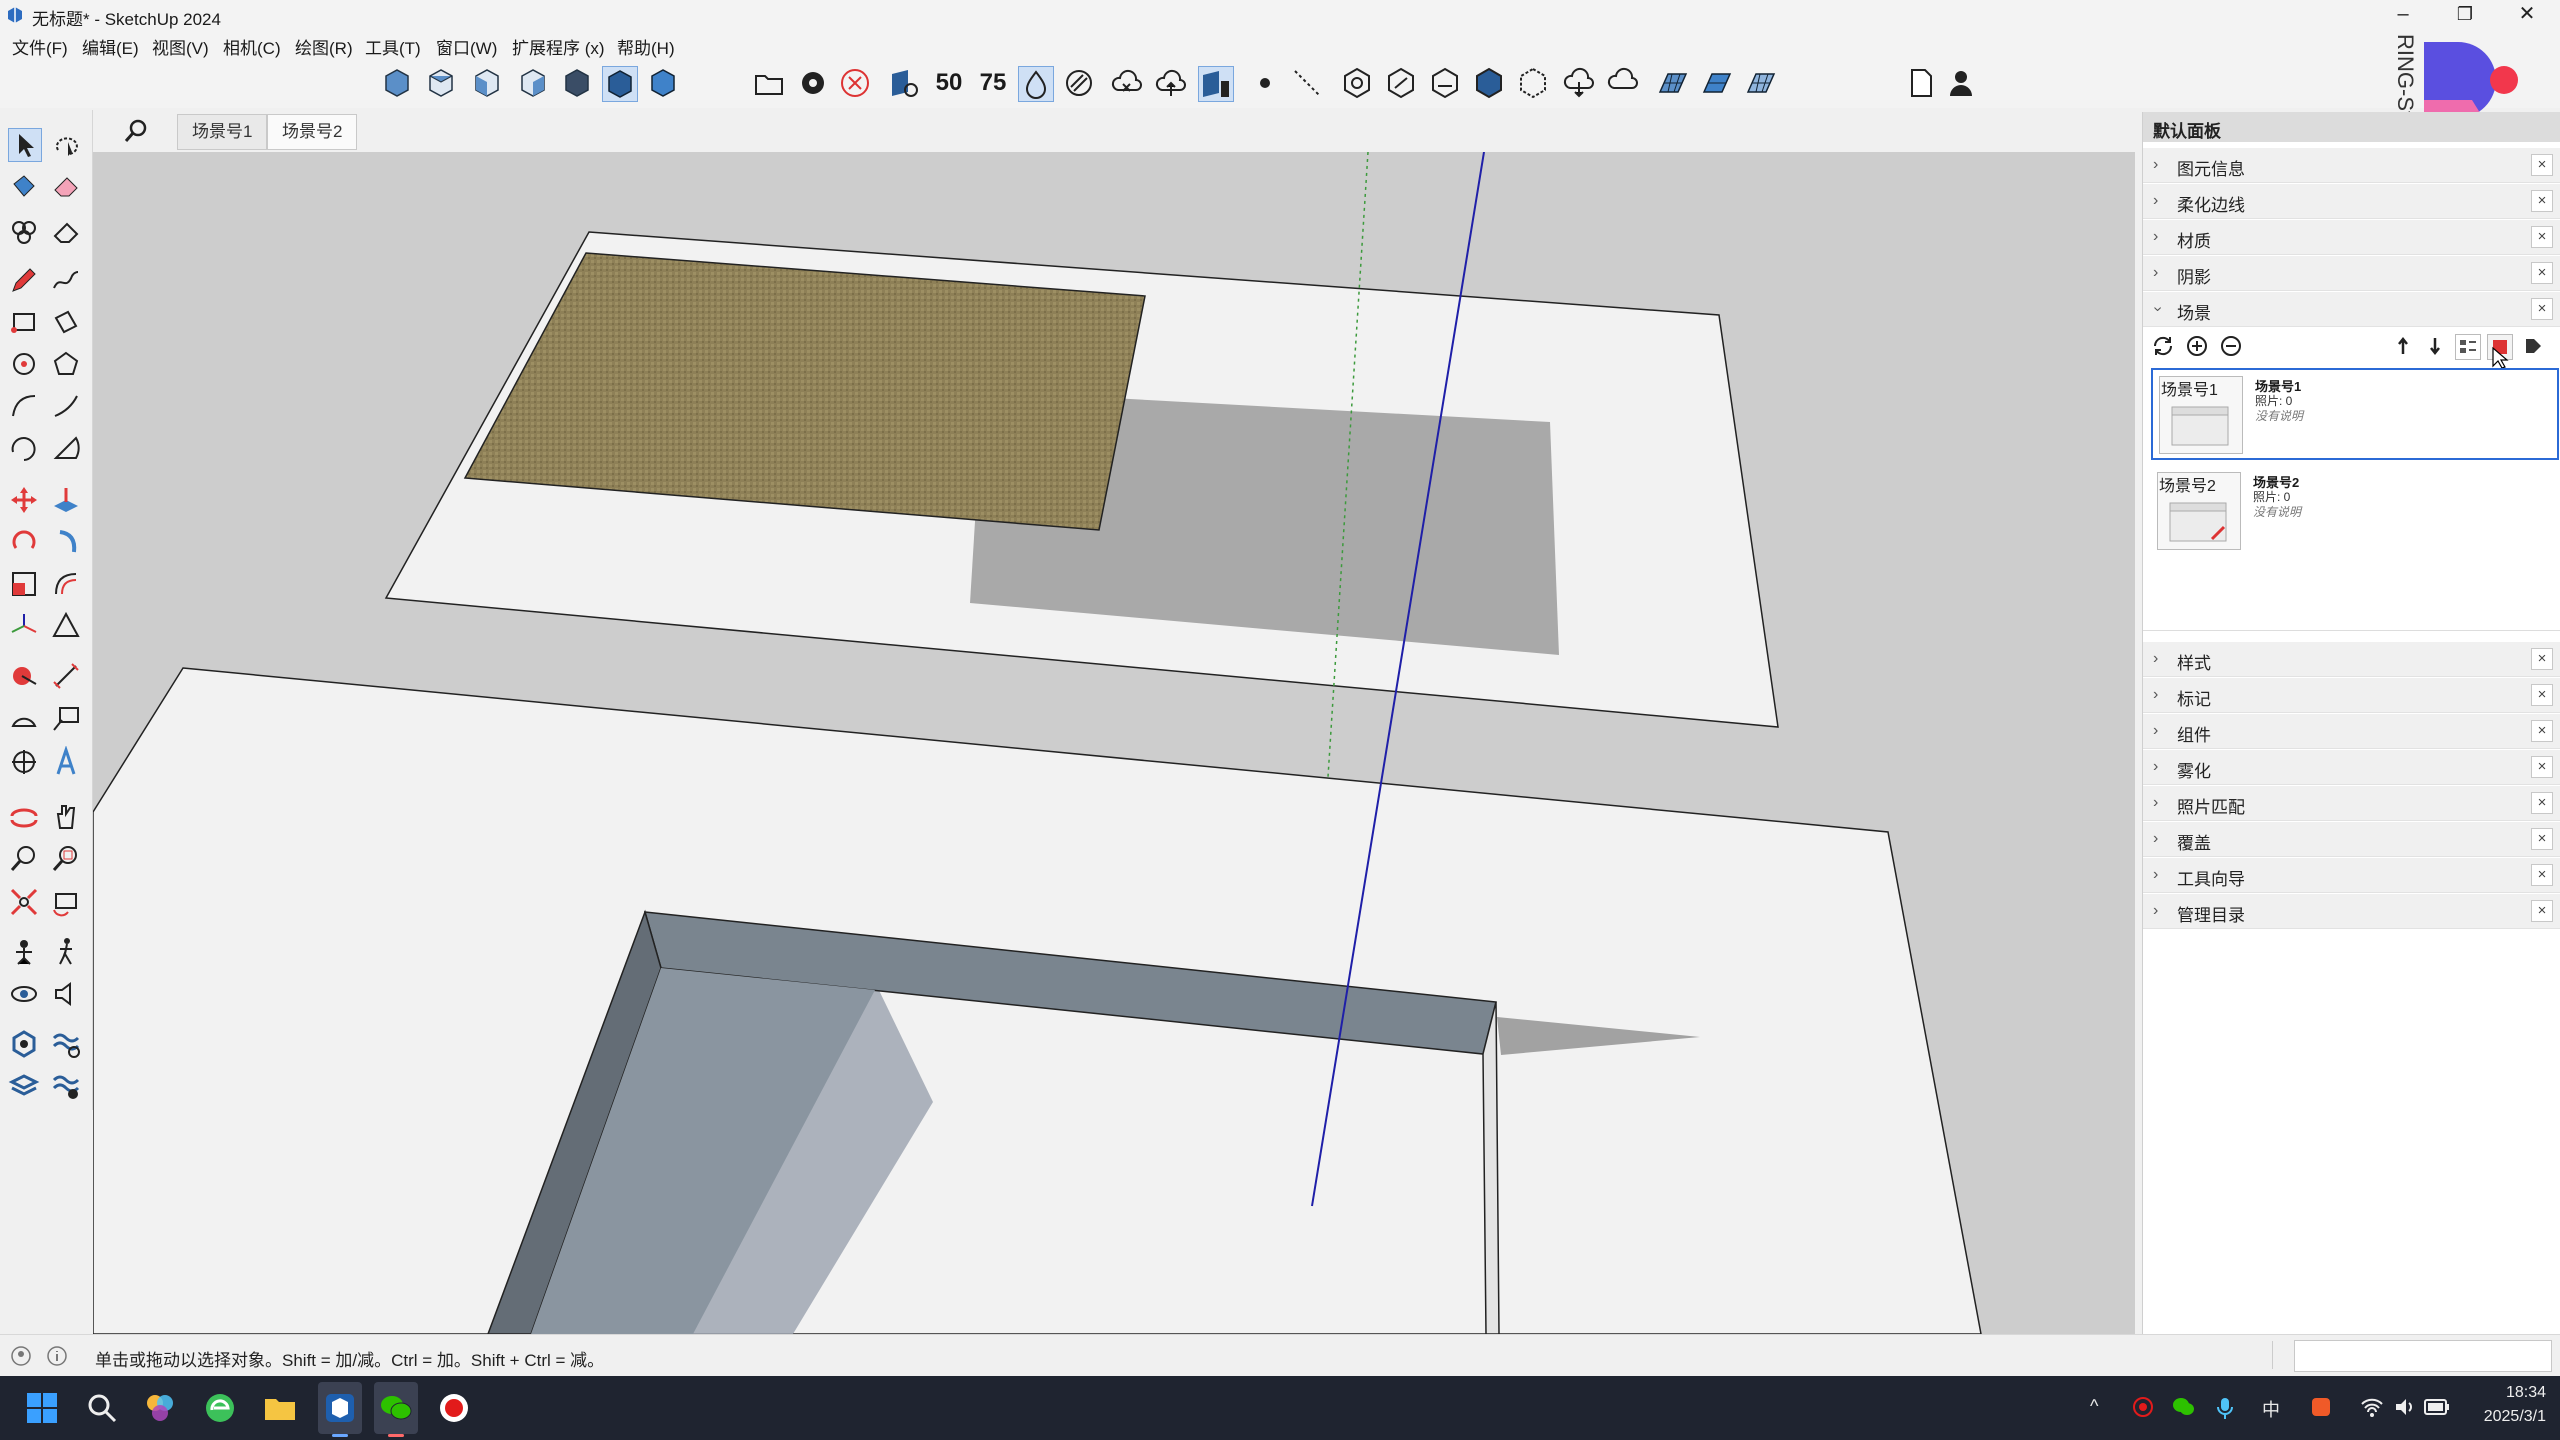  What do you see at coordinates (24, 994) in the screenshot?
I see `look-around-icon` at bounding box center [24, 994].